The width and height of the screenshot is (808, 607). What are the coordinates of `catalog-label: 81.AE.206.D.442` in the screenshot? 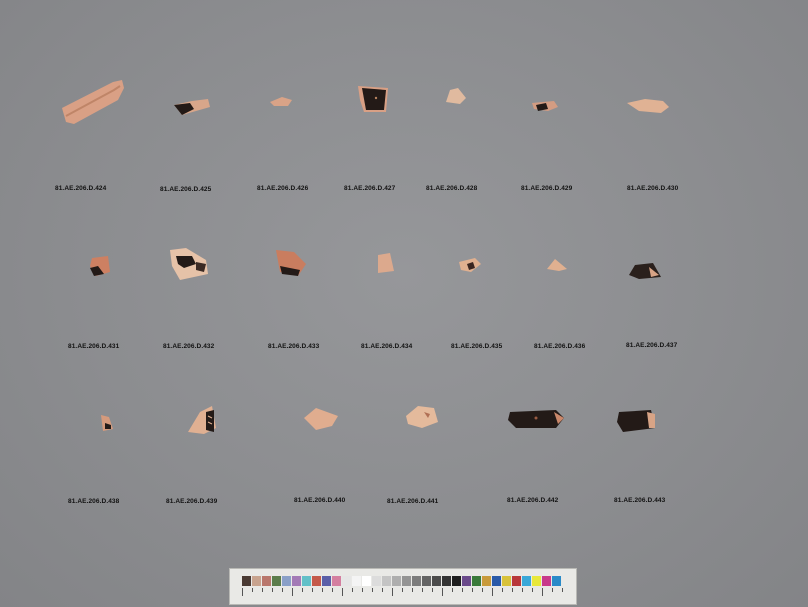 It's located at (533, 500).